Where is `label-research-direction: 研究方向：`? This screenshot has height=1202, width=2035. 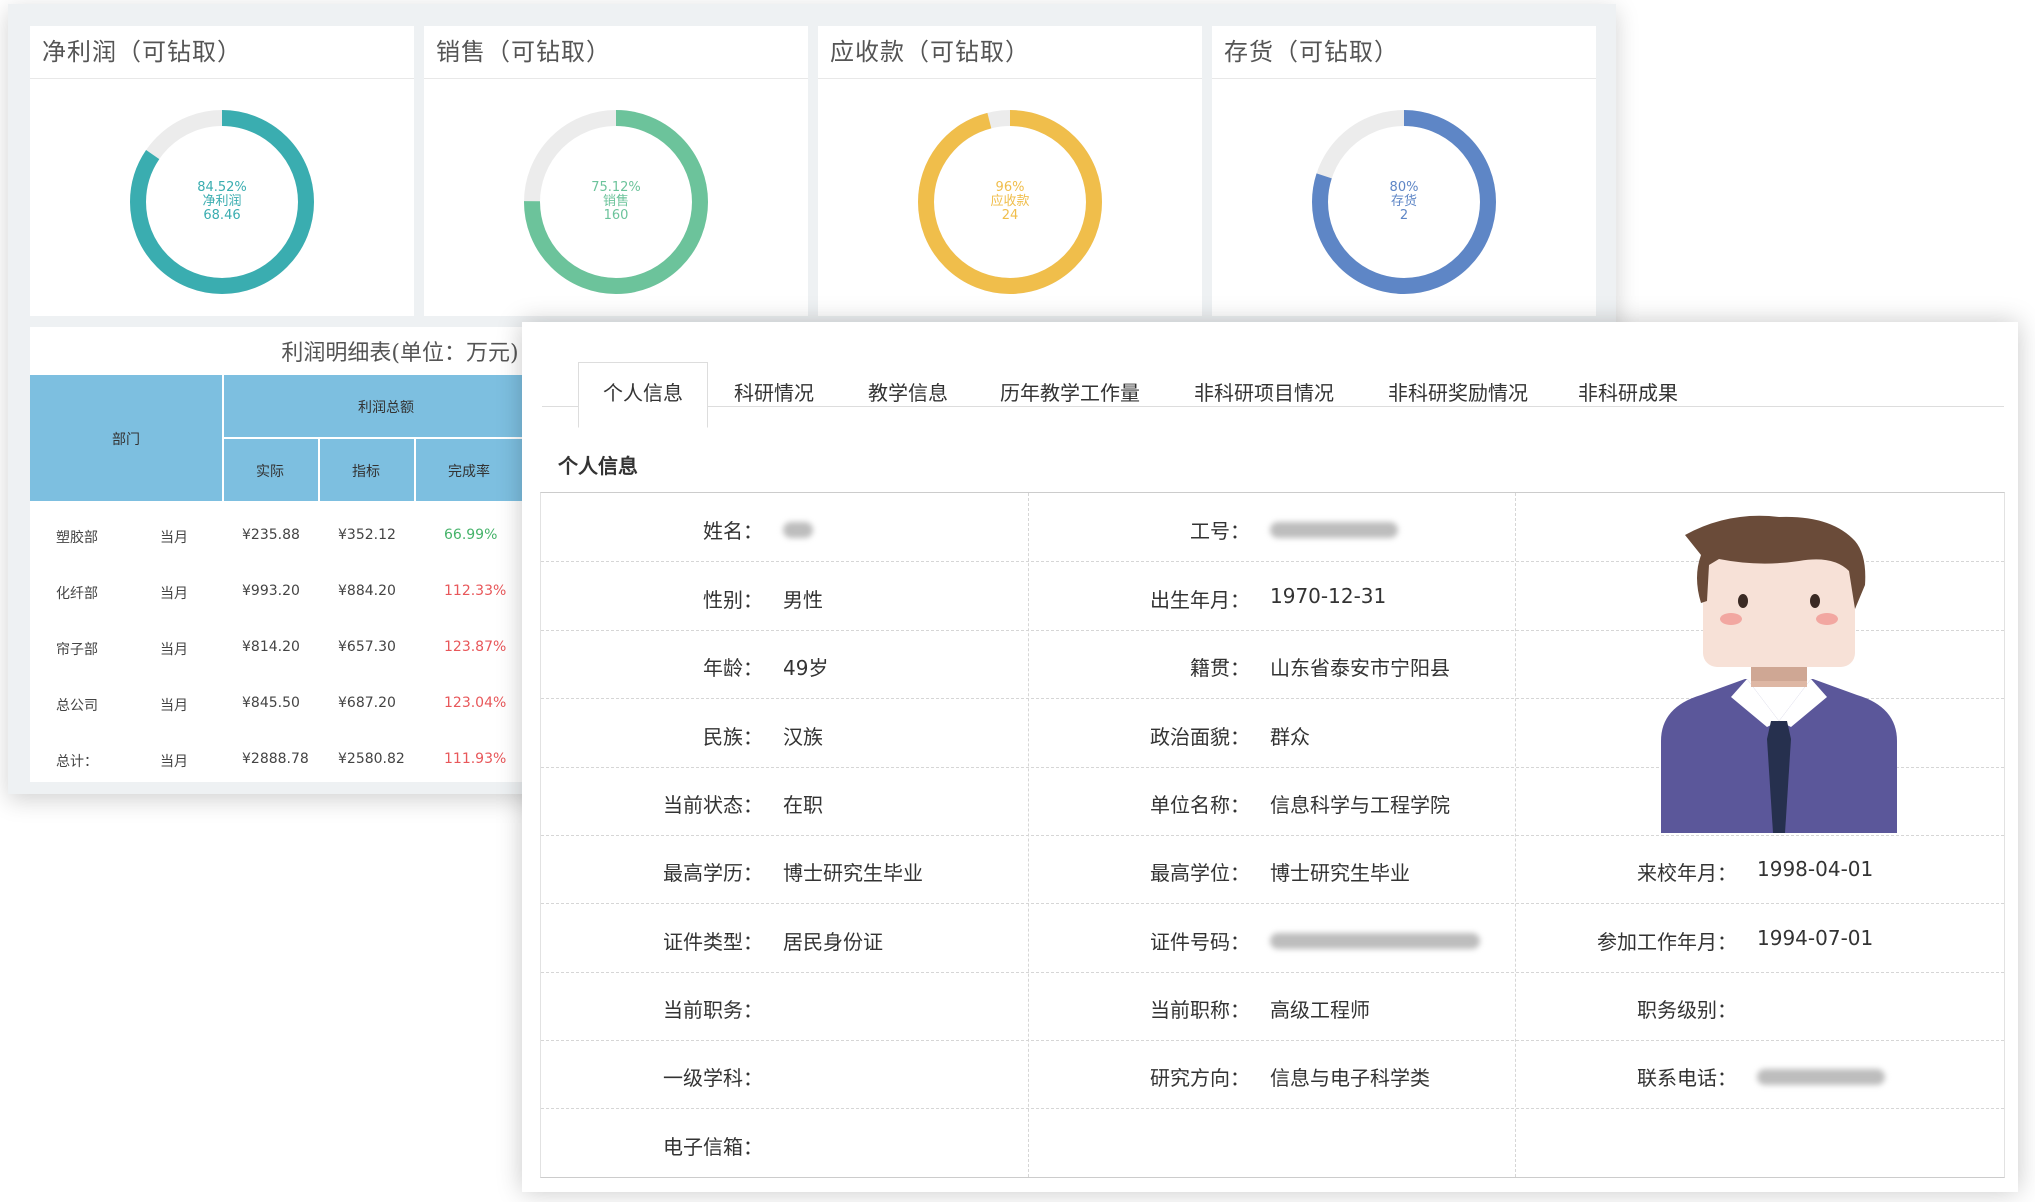 label-research-direction: 研究方向： is located at coordinates (1200, 1078).